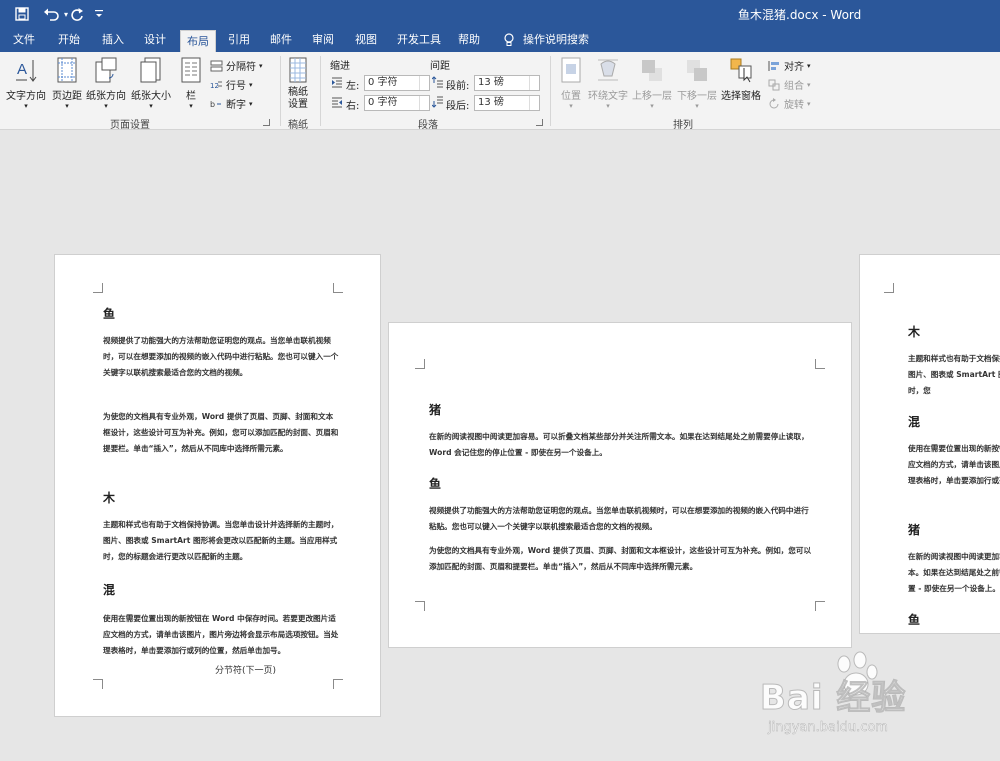  Describe the element at coordinates (397, 103) in the screenshot. I see `indent-right-input: 0 字符` at that location.